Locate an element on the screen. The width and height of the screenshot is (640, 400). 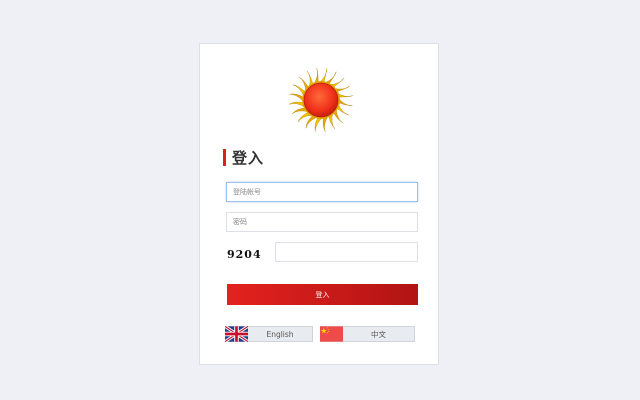
page-title: 登入 is located at coordinates (248, 157).